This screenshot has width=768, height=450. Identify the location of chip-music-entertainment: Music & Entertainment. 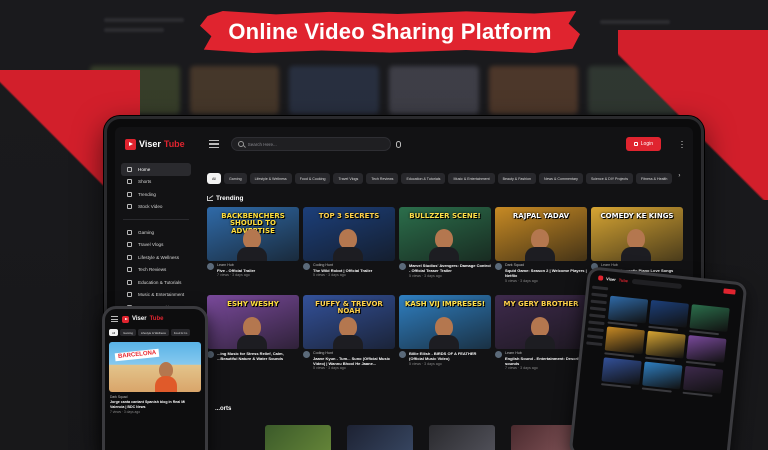
(471, 178).